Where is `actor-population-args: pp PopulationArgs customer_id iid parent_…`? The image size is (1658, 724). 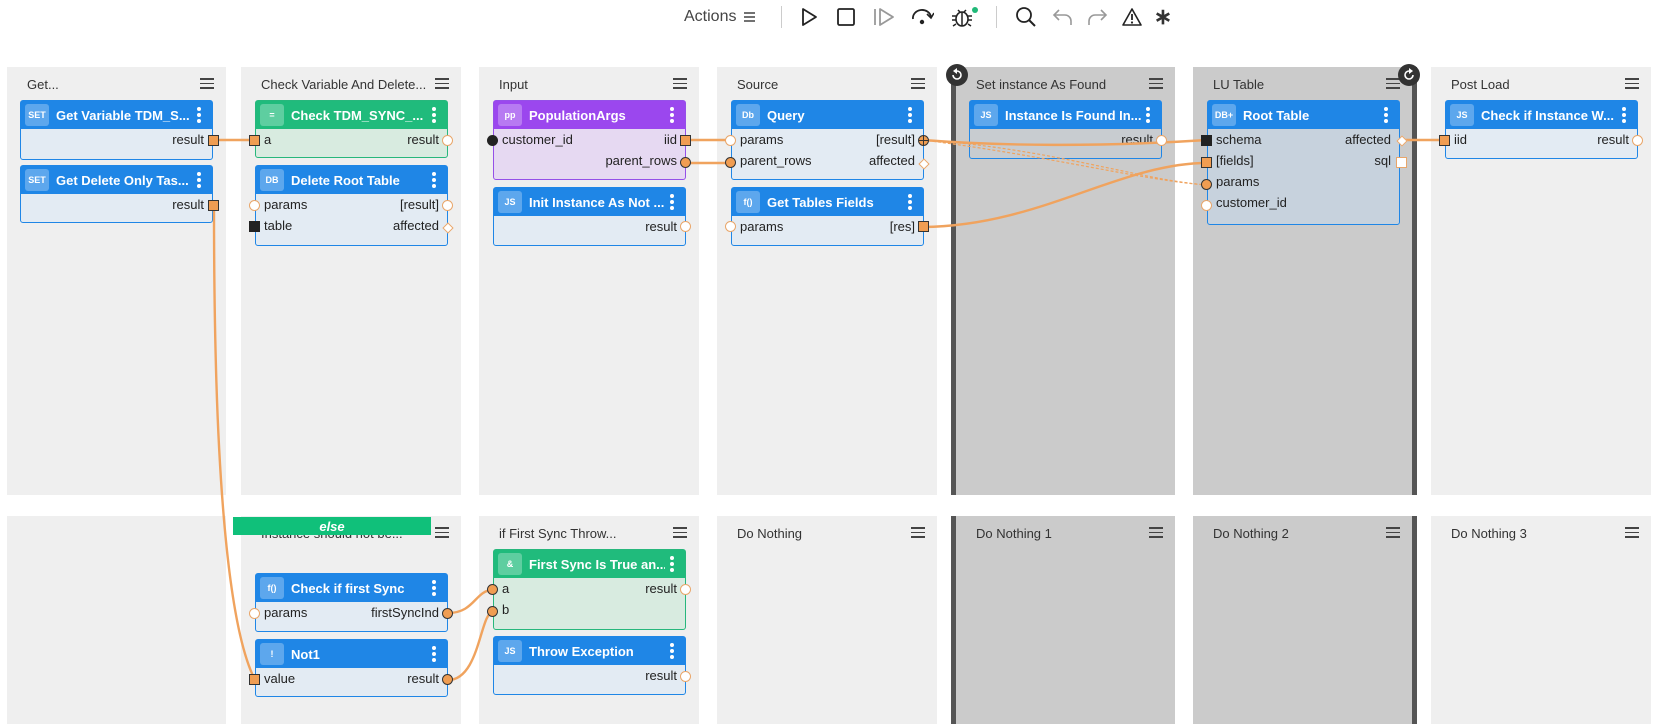
actor-population-args: pp PopulationArgs customer_id iid parent_… is located at coordinates (589, 140).